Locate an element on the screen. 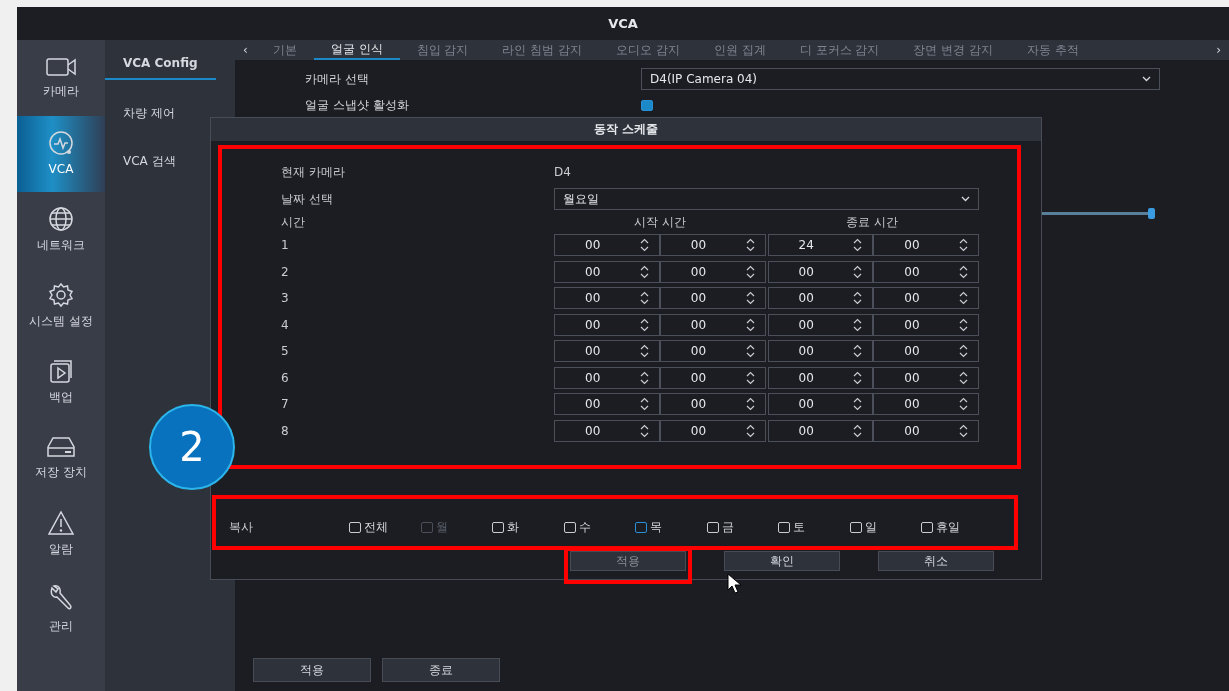 This screenshot has height=691, width=1229. main-menu-item: 네트워크 is located at coordinates (61, 230).